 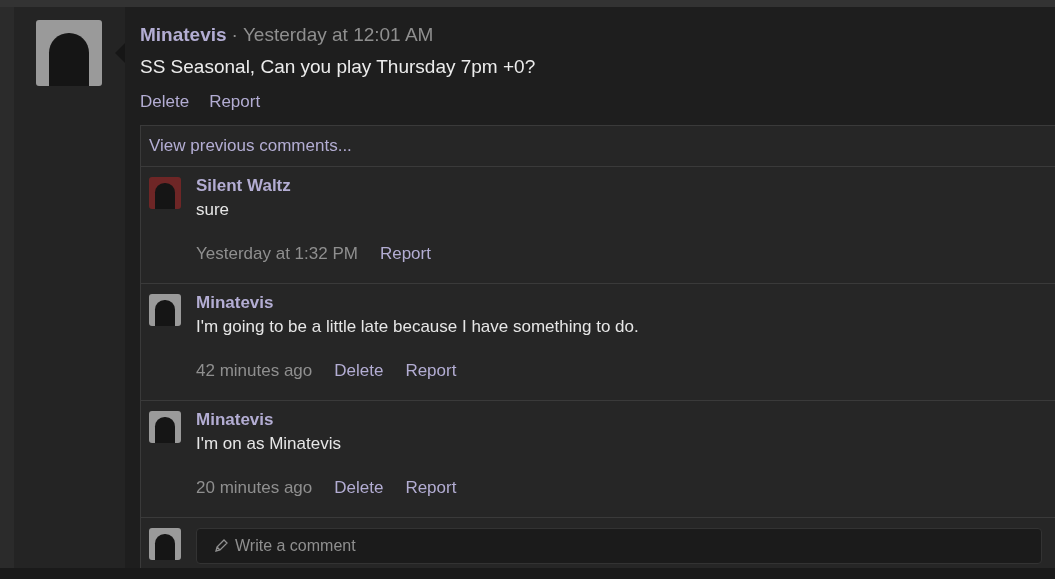 I want to click on comment-text: sure, so click(x=213, y=210).